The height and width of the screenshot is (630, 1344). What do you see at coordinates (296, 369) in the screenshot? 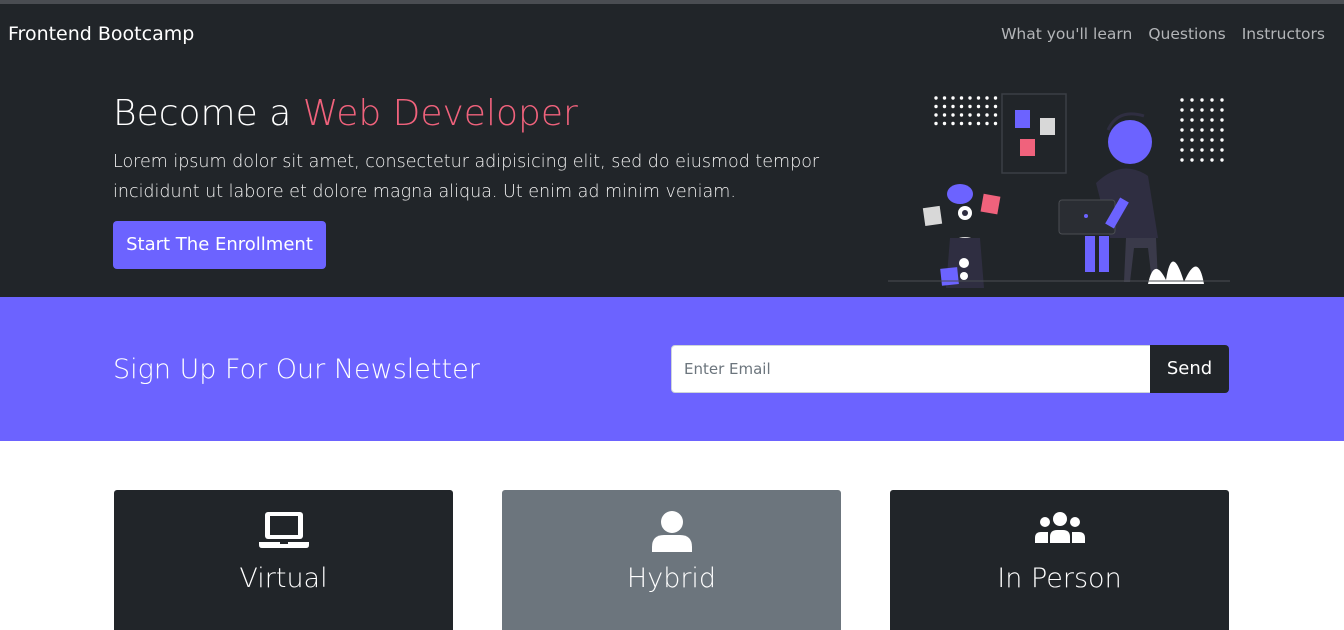
I see `newsletter-title: Sign Up For Our Newsletter` at bounding box center [296, 369].